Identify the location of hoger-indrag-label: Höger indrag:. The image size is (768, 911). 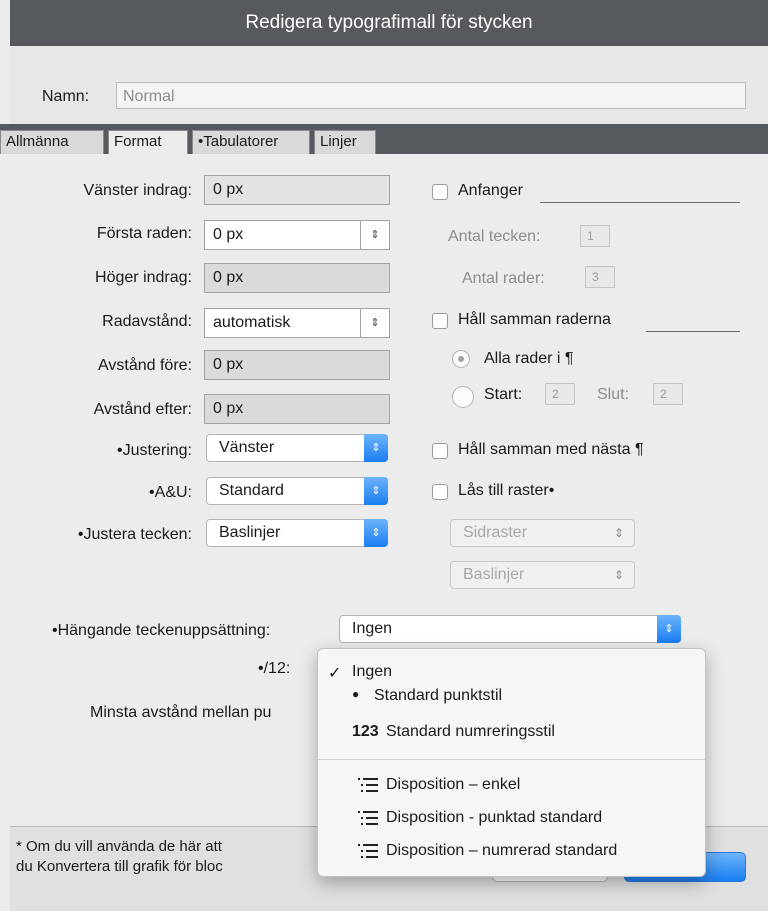
(143, 277).